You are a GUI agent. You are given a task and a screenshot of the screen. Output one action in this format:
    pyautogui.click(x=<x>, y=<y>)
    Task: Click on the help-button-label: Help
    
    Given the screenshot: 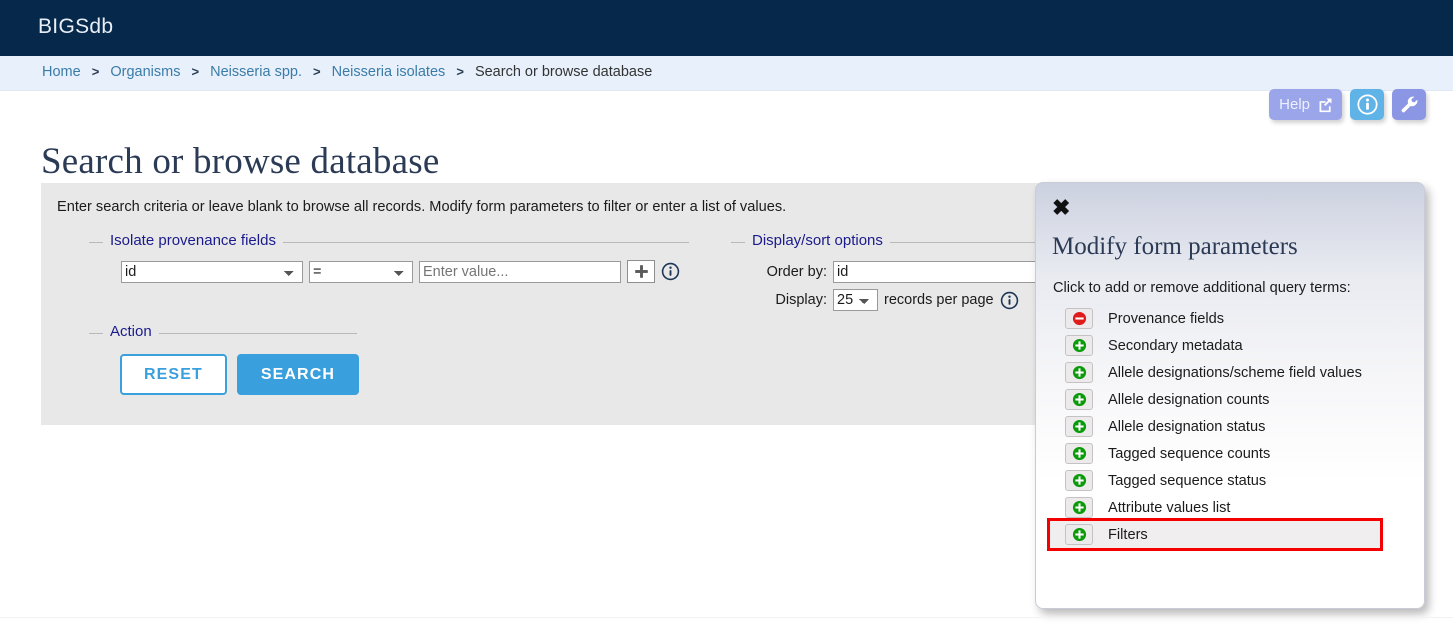 What is the action you would take?
    pyautogui.click(x=1294, y=104)
    